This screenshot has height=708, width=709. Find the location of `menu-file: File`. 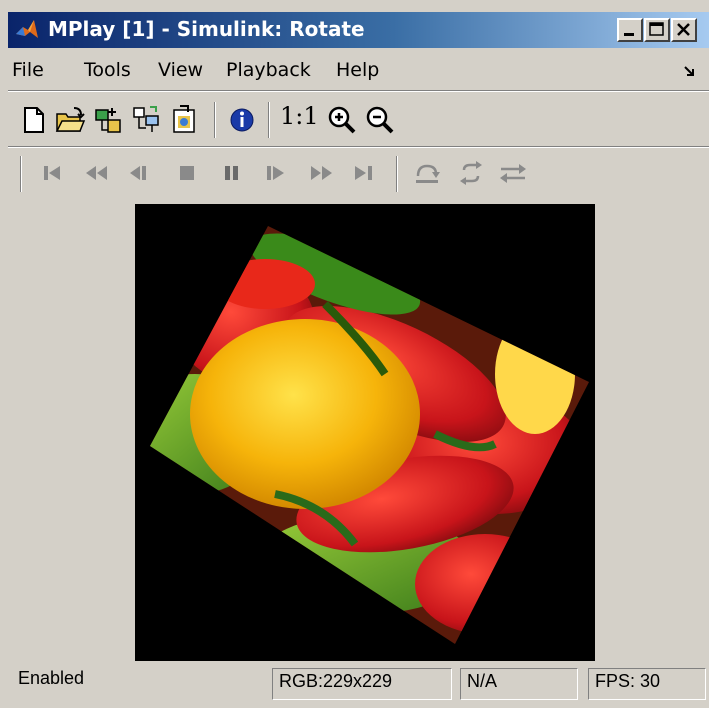

menu-file: File is located at coordinates (28, 70).